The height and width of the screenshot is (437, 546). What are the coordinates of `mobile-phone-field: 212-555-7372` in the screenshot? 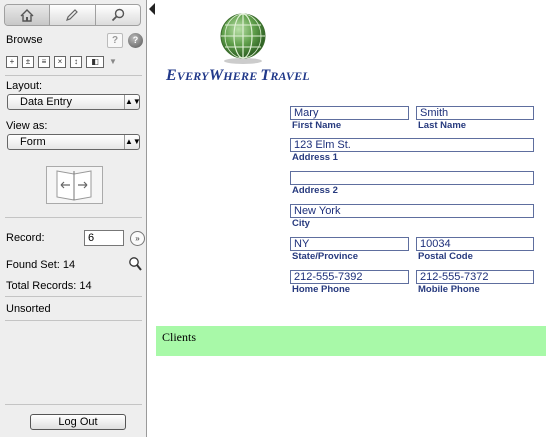 It's located at (475, 277).